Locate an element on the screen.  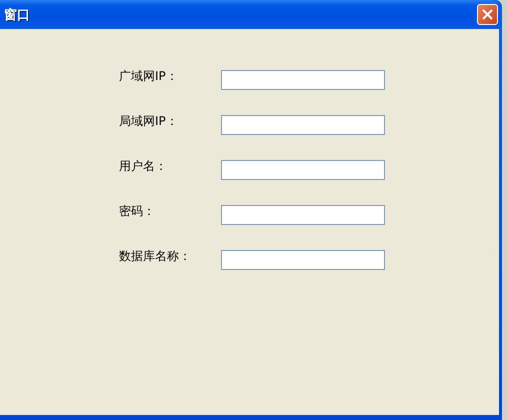
field-label: 数据库名称： is located at coordinates (155, 256).